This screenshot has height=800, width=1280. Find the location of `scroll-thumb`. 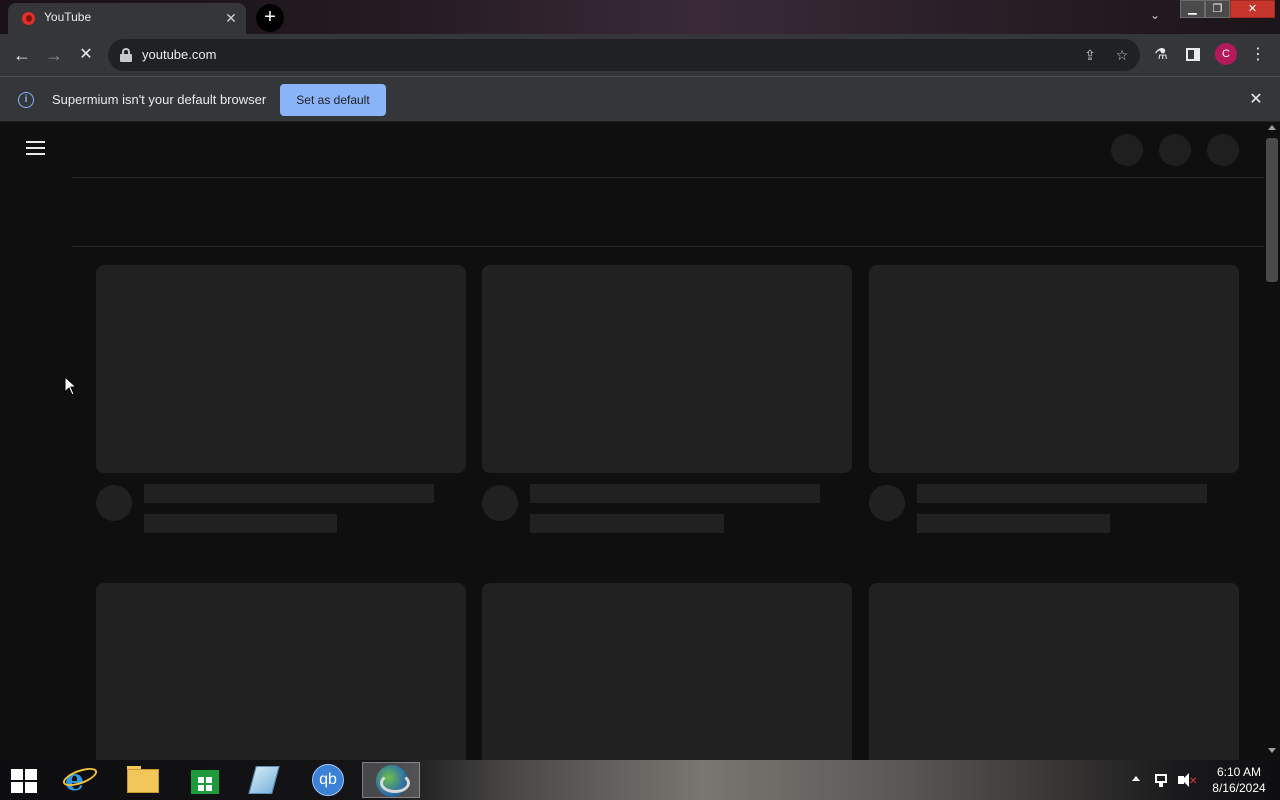

scroll-thumb is located at coordinates (1272, 210).